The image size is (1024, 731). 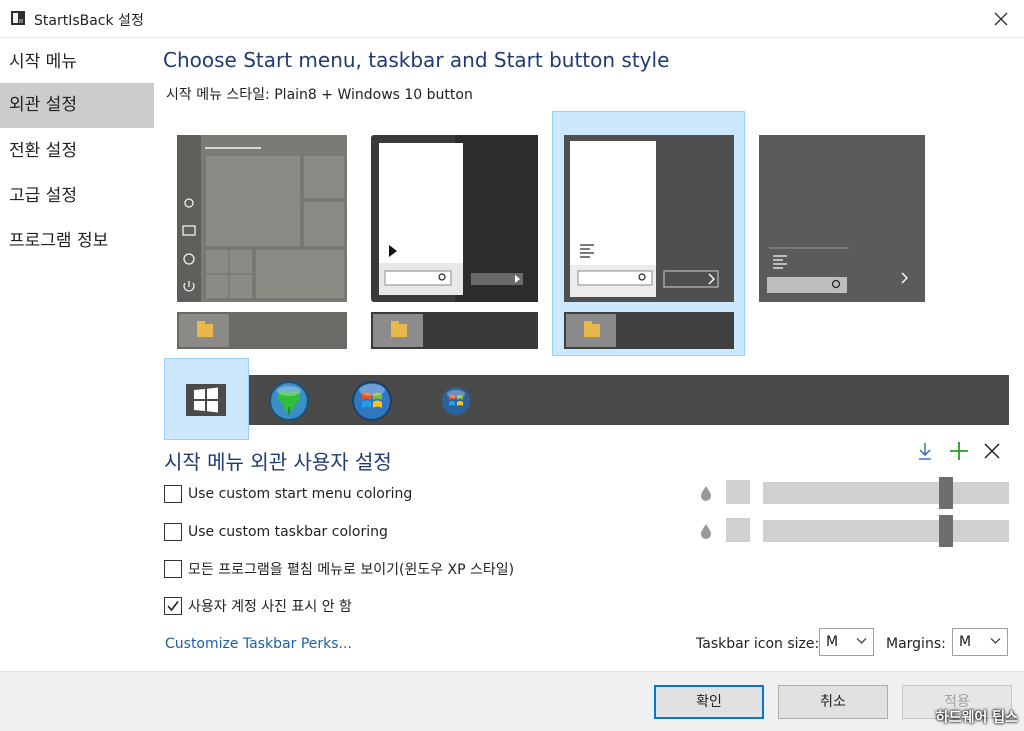 I want to click on start-button-option-windows-small, so click(x=456, y=401).